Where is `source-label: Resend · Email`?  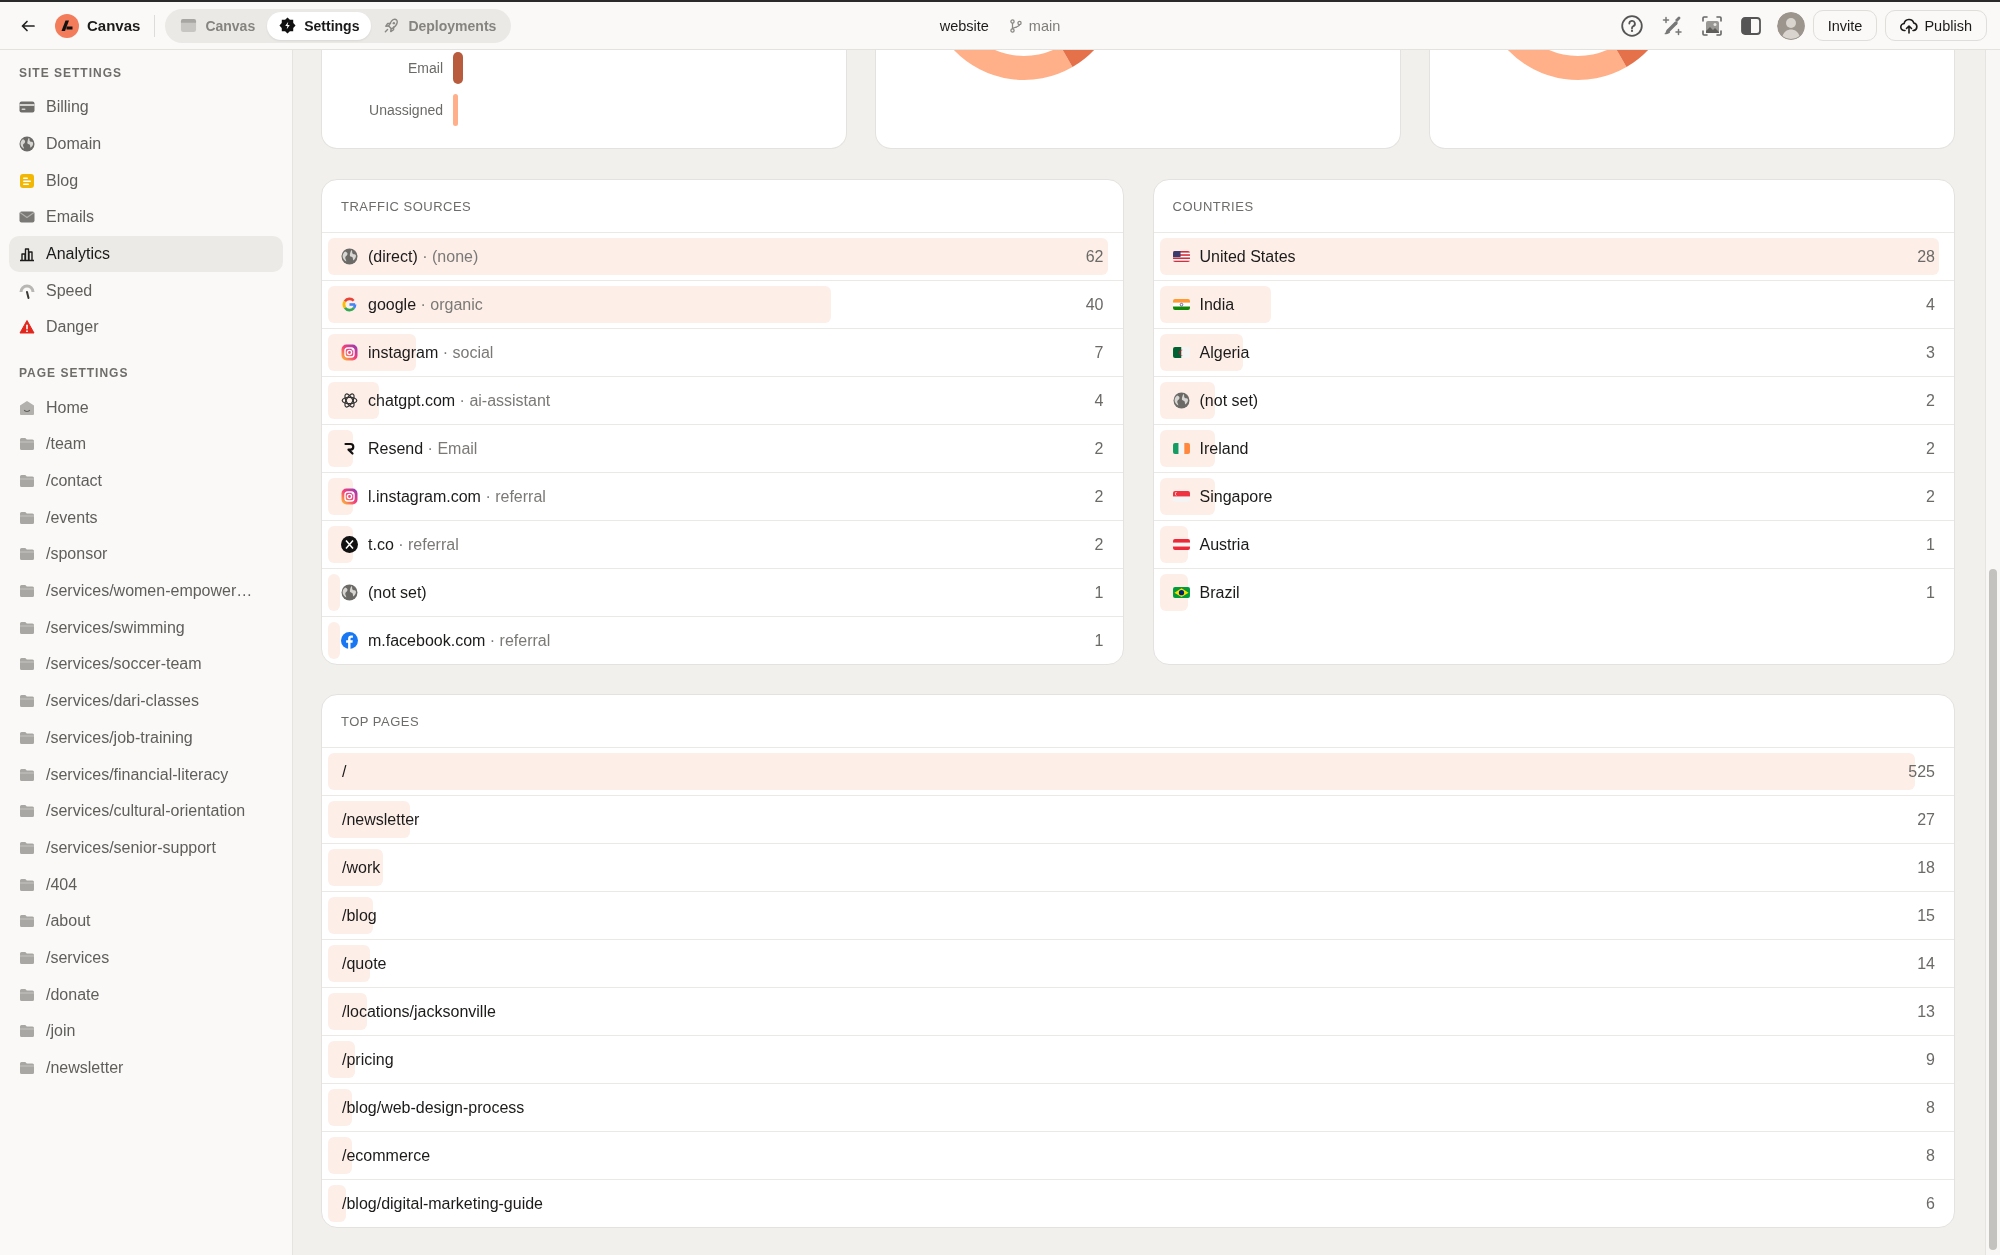 source-label: Resend · Email is located at coordinates (423, 448).